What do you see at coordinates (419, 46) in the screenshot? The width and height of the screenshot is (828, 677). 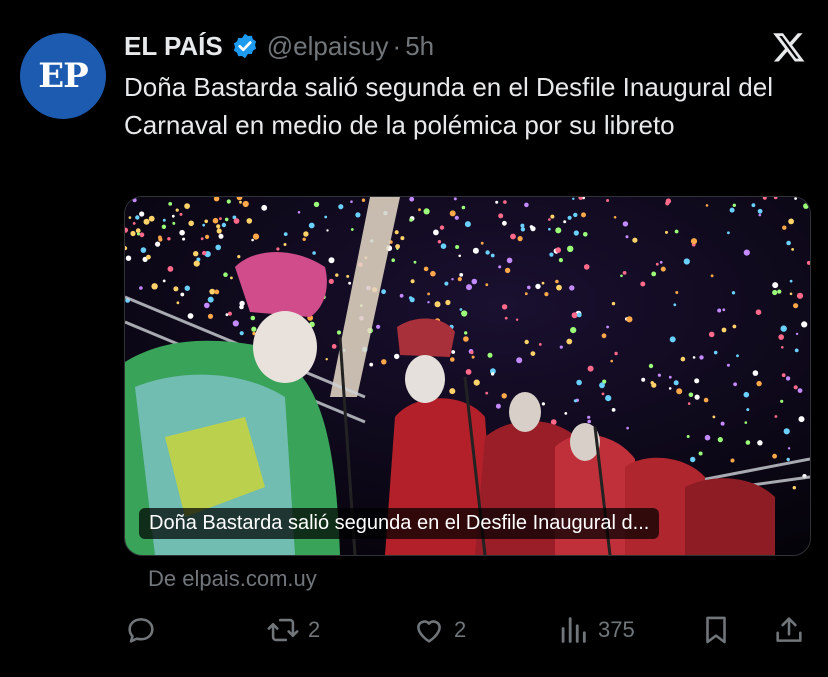 I see `timestamp: 5h` at bounding box center [419, 46].